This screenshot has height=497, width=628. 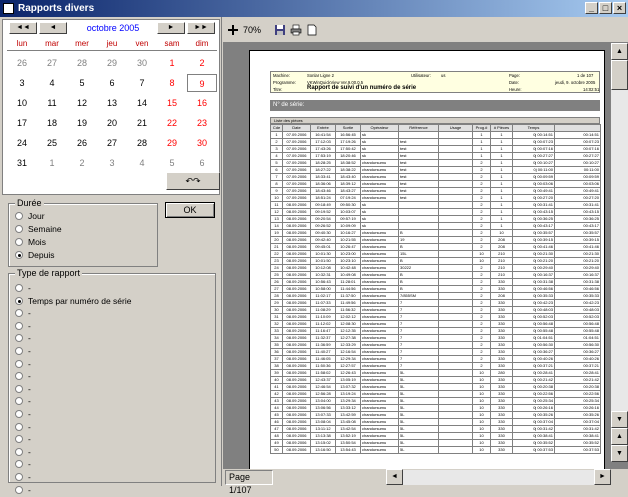 I want to click on scroll-down-button: ▼, so click(x=619, y=419).